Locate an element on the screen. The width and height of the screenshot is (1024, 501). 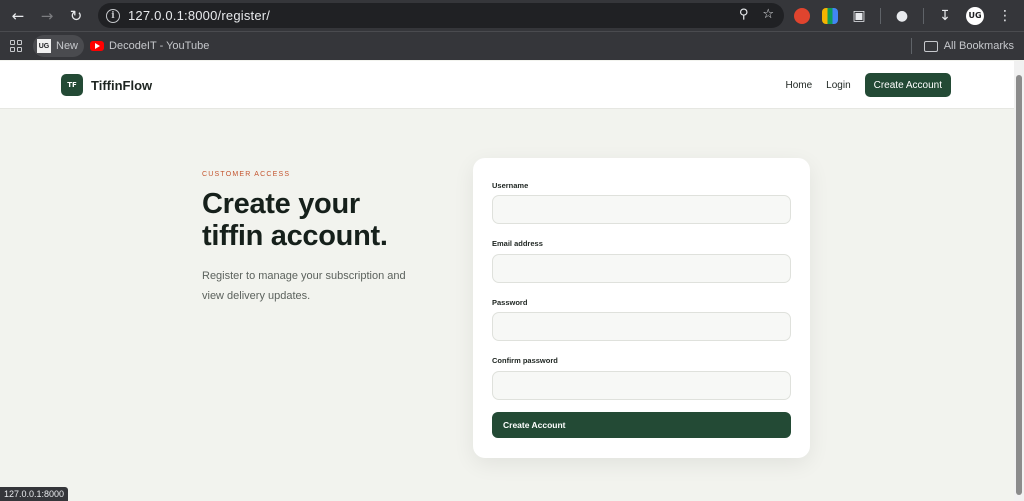
extension-icon is located at coordinates (830, 15).